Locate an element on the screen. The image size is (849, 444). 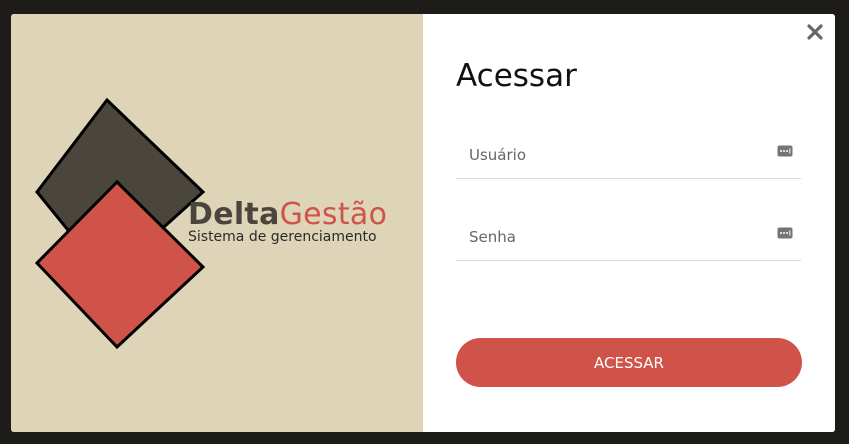
password-input is located at coordinates (612, 237).